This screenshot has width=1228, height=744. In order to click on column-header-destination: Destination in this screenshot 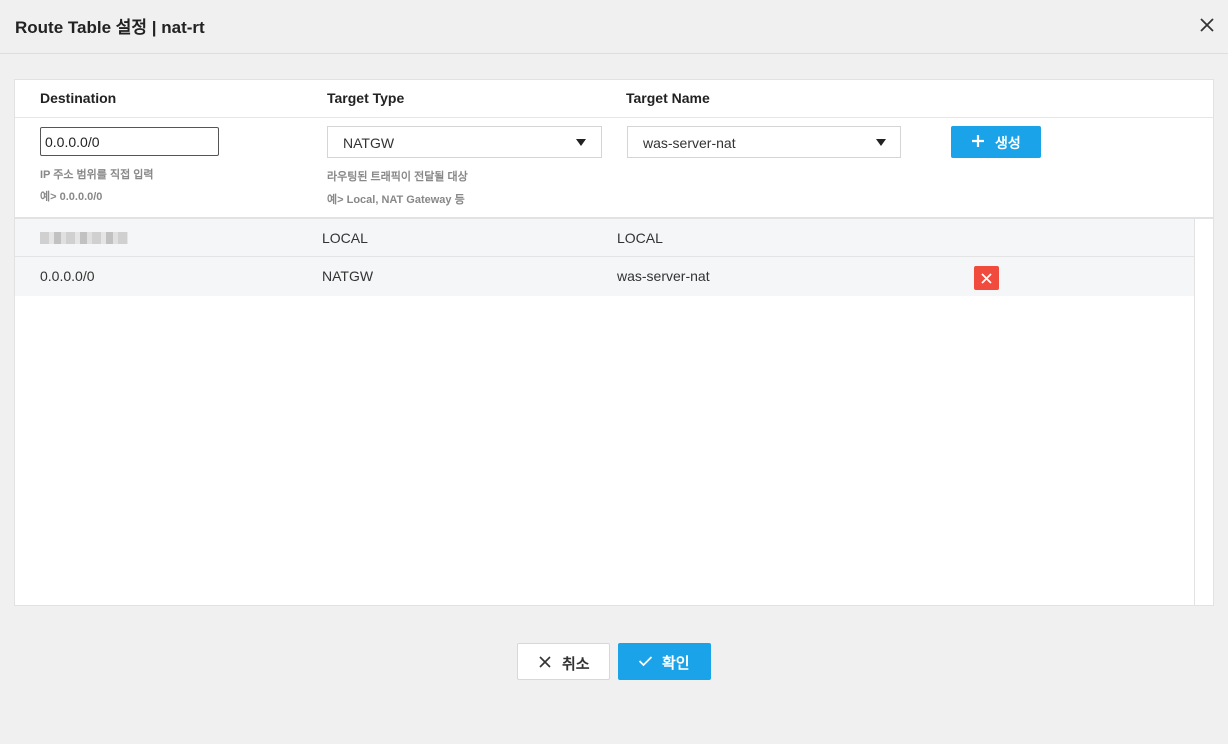, I will do `click(78, 98)`.